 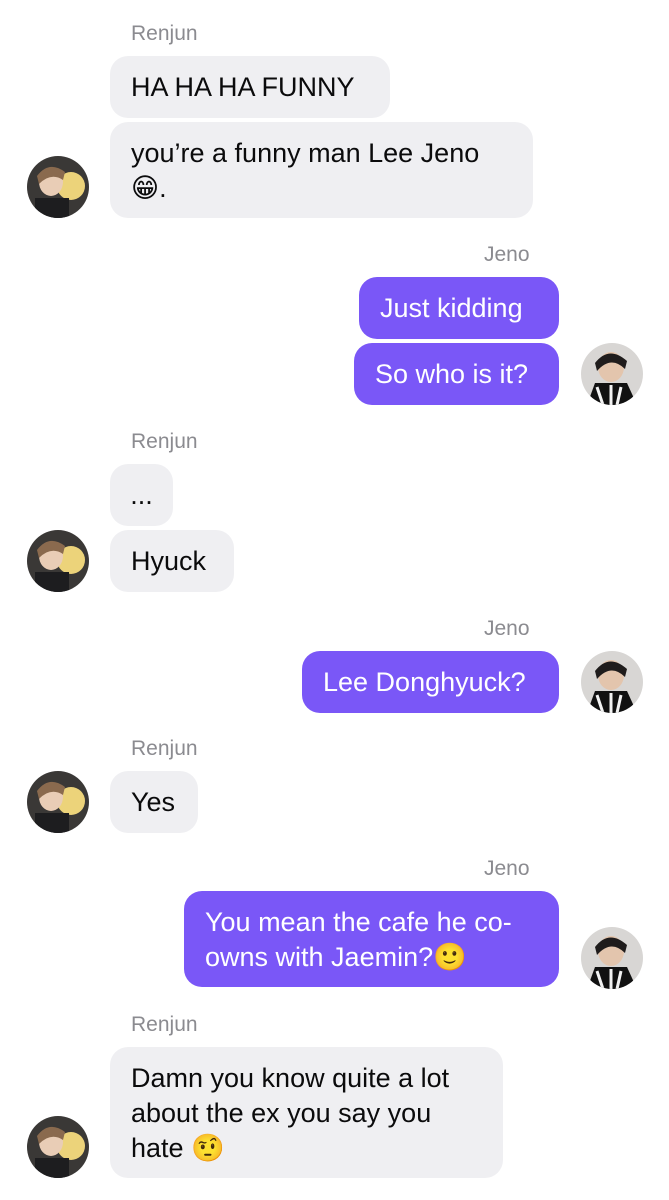 I want to click on message-bubble-incoming: Yes, so click(x=154, y=802).